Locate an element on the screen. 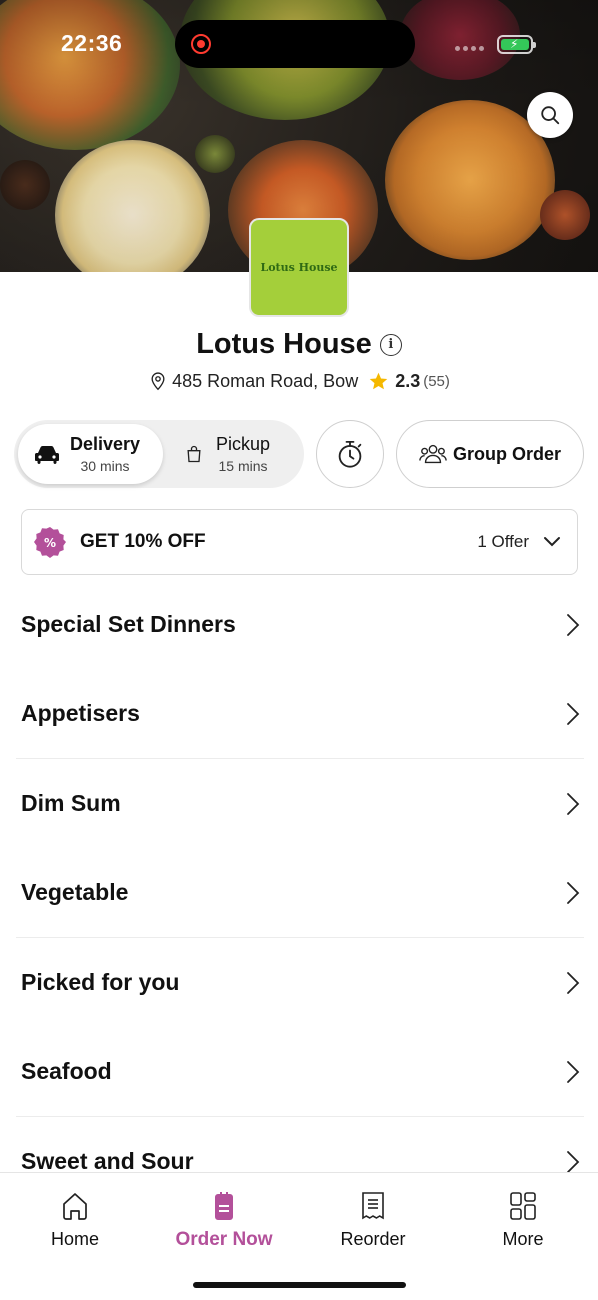 This screenshot has width=598, height=1300. category-item: Vegetable is located at coordinates (300, 893).